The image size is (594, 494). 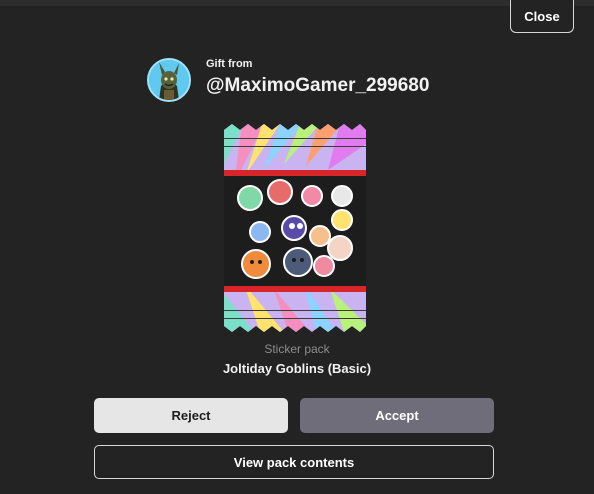 I want to click on avatar-character-image, so click(x=169, y=80).